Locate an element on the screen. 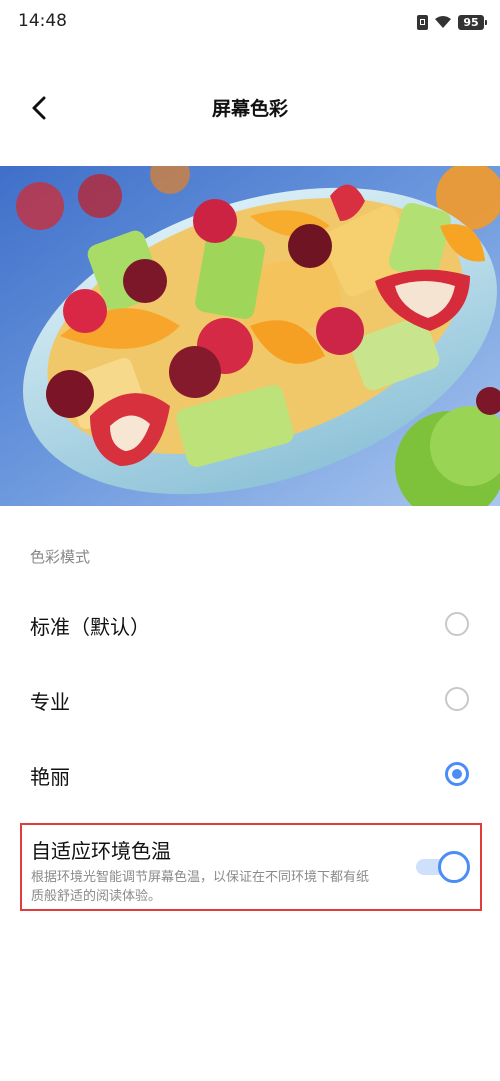 The image size is (500, 1081). page-title: 屏幕色彩 is located at coordinates (249, 109).